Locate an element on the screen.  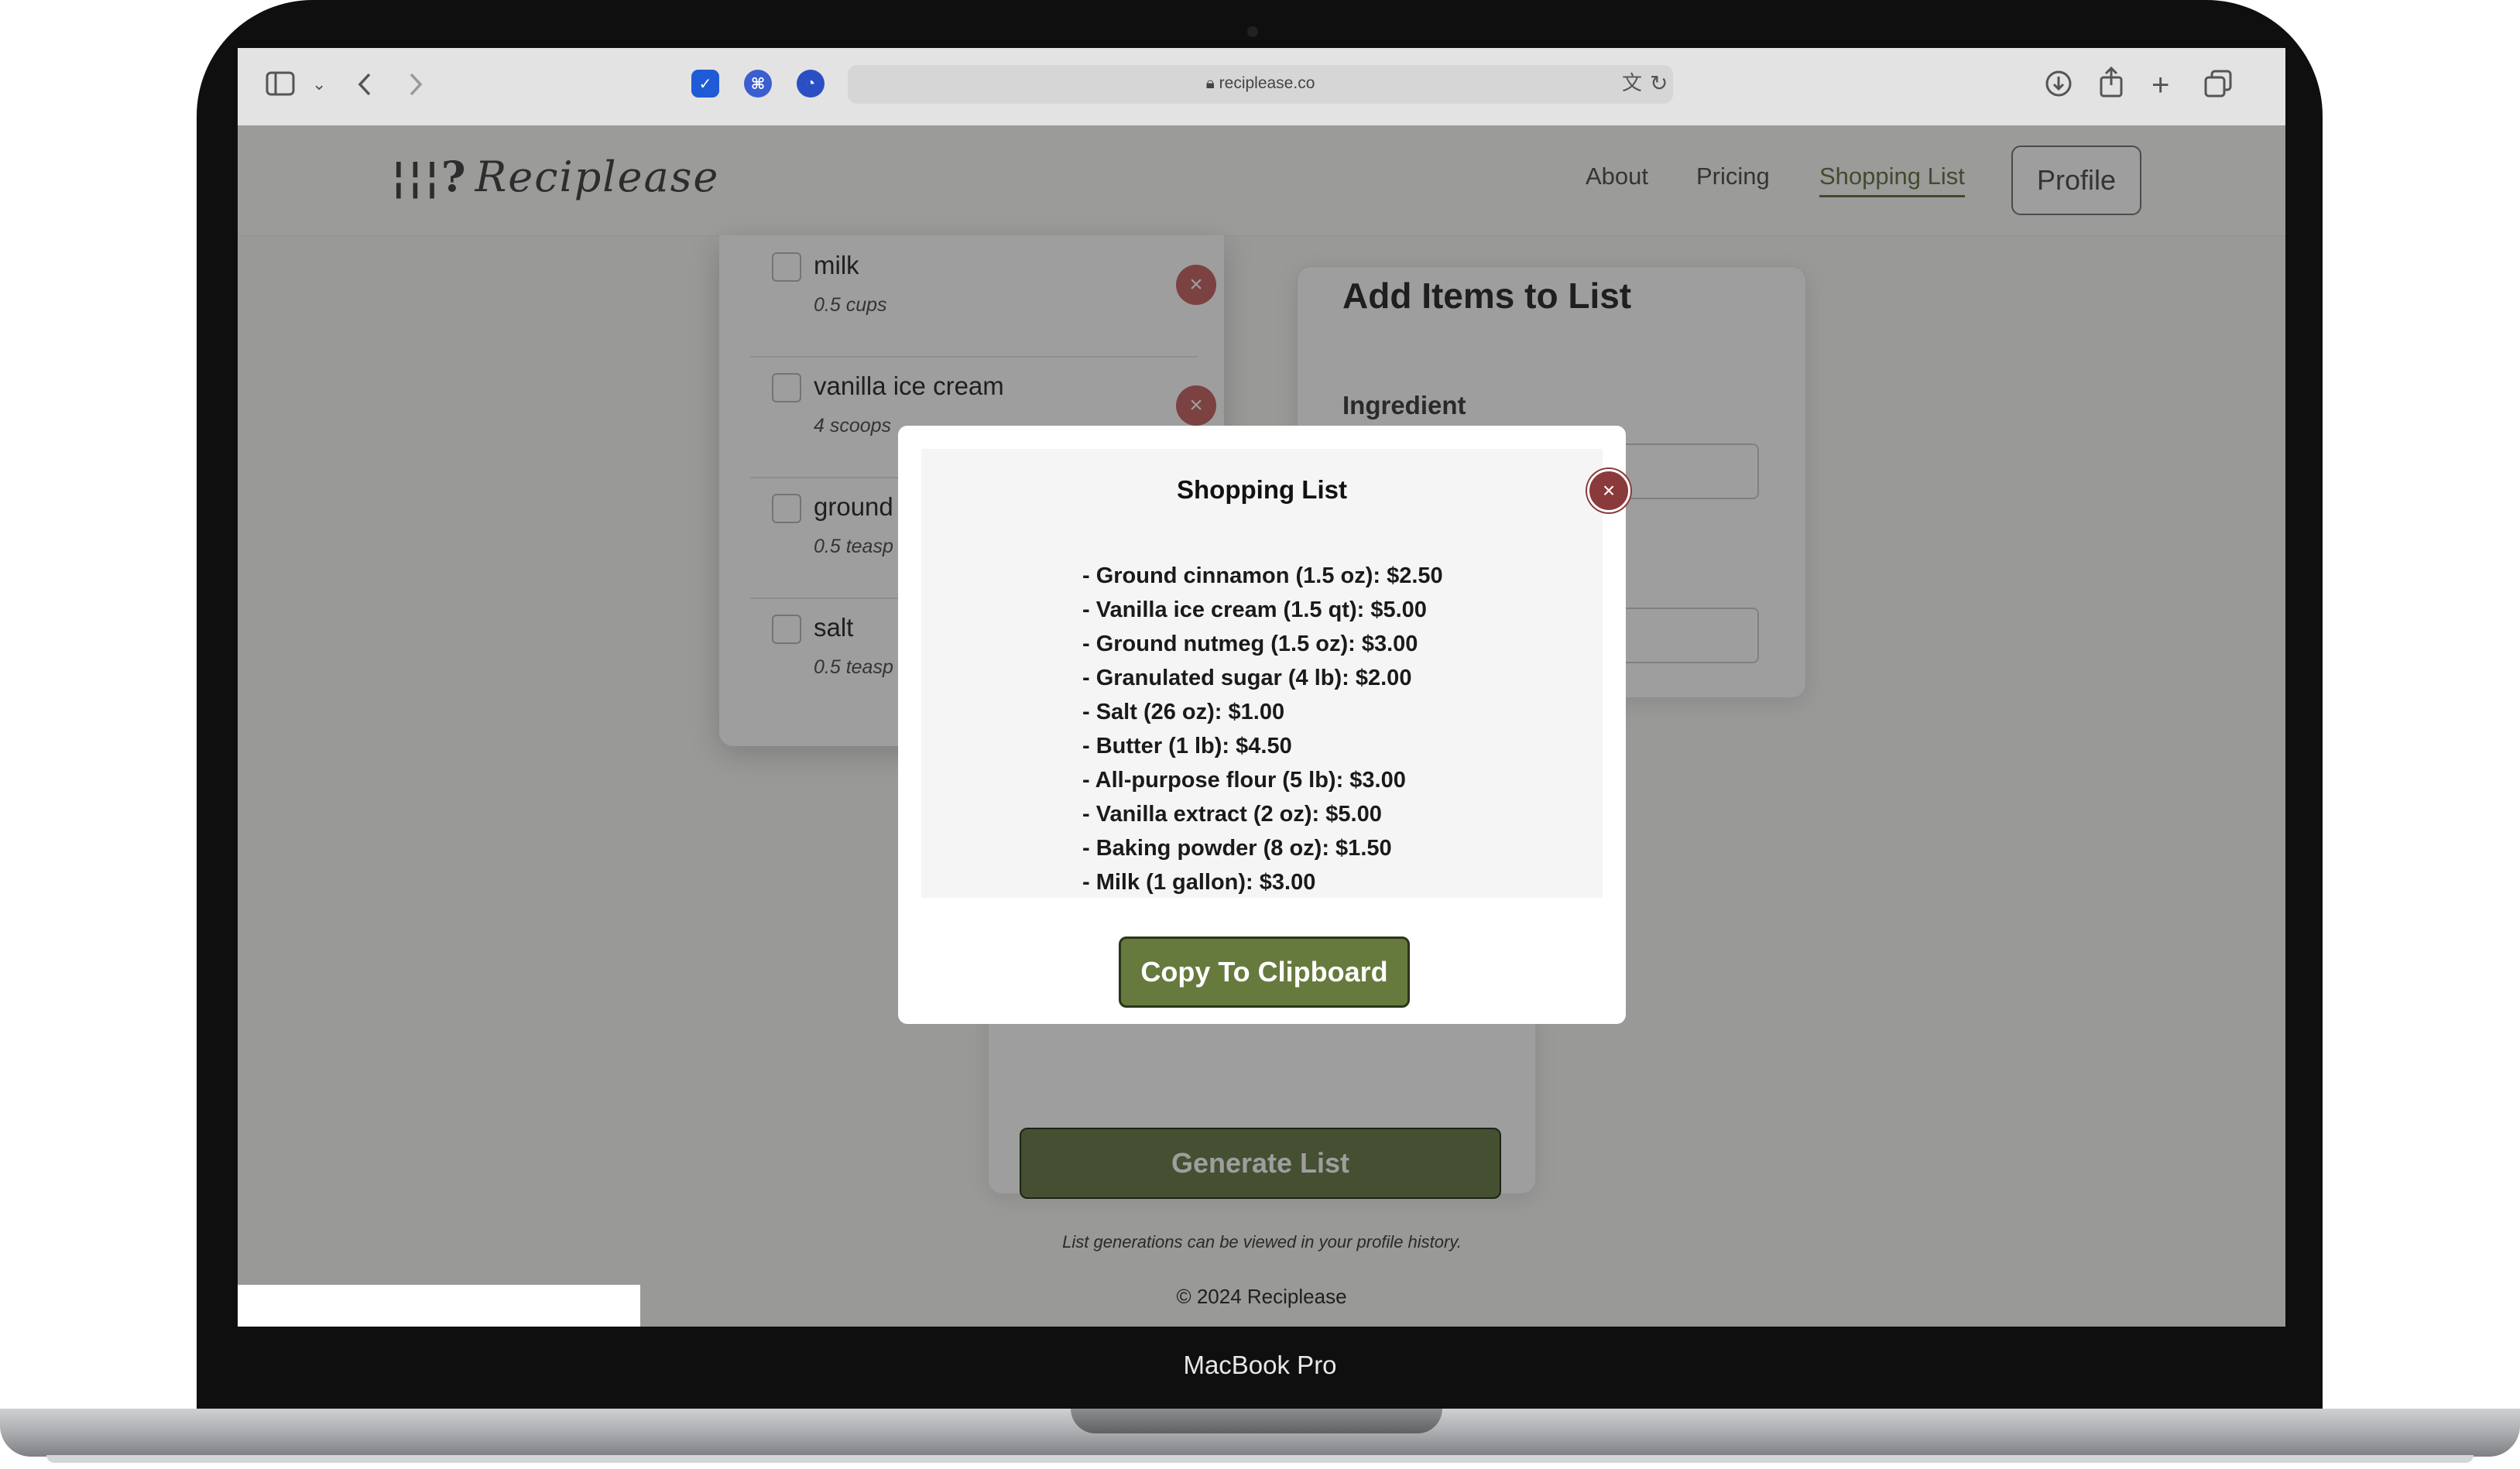
list-item: - Ground nutmeg (1.5 oz): $3.00 is located at coordinates (1250, 644).